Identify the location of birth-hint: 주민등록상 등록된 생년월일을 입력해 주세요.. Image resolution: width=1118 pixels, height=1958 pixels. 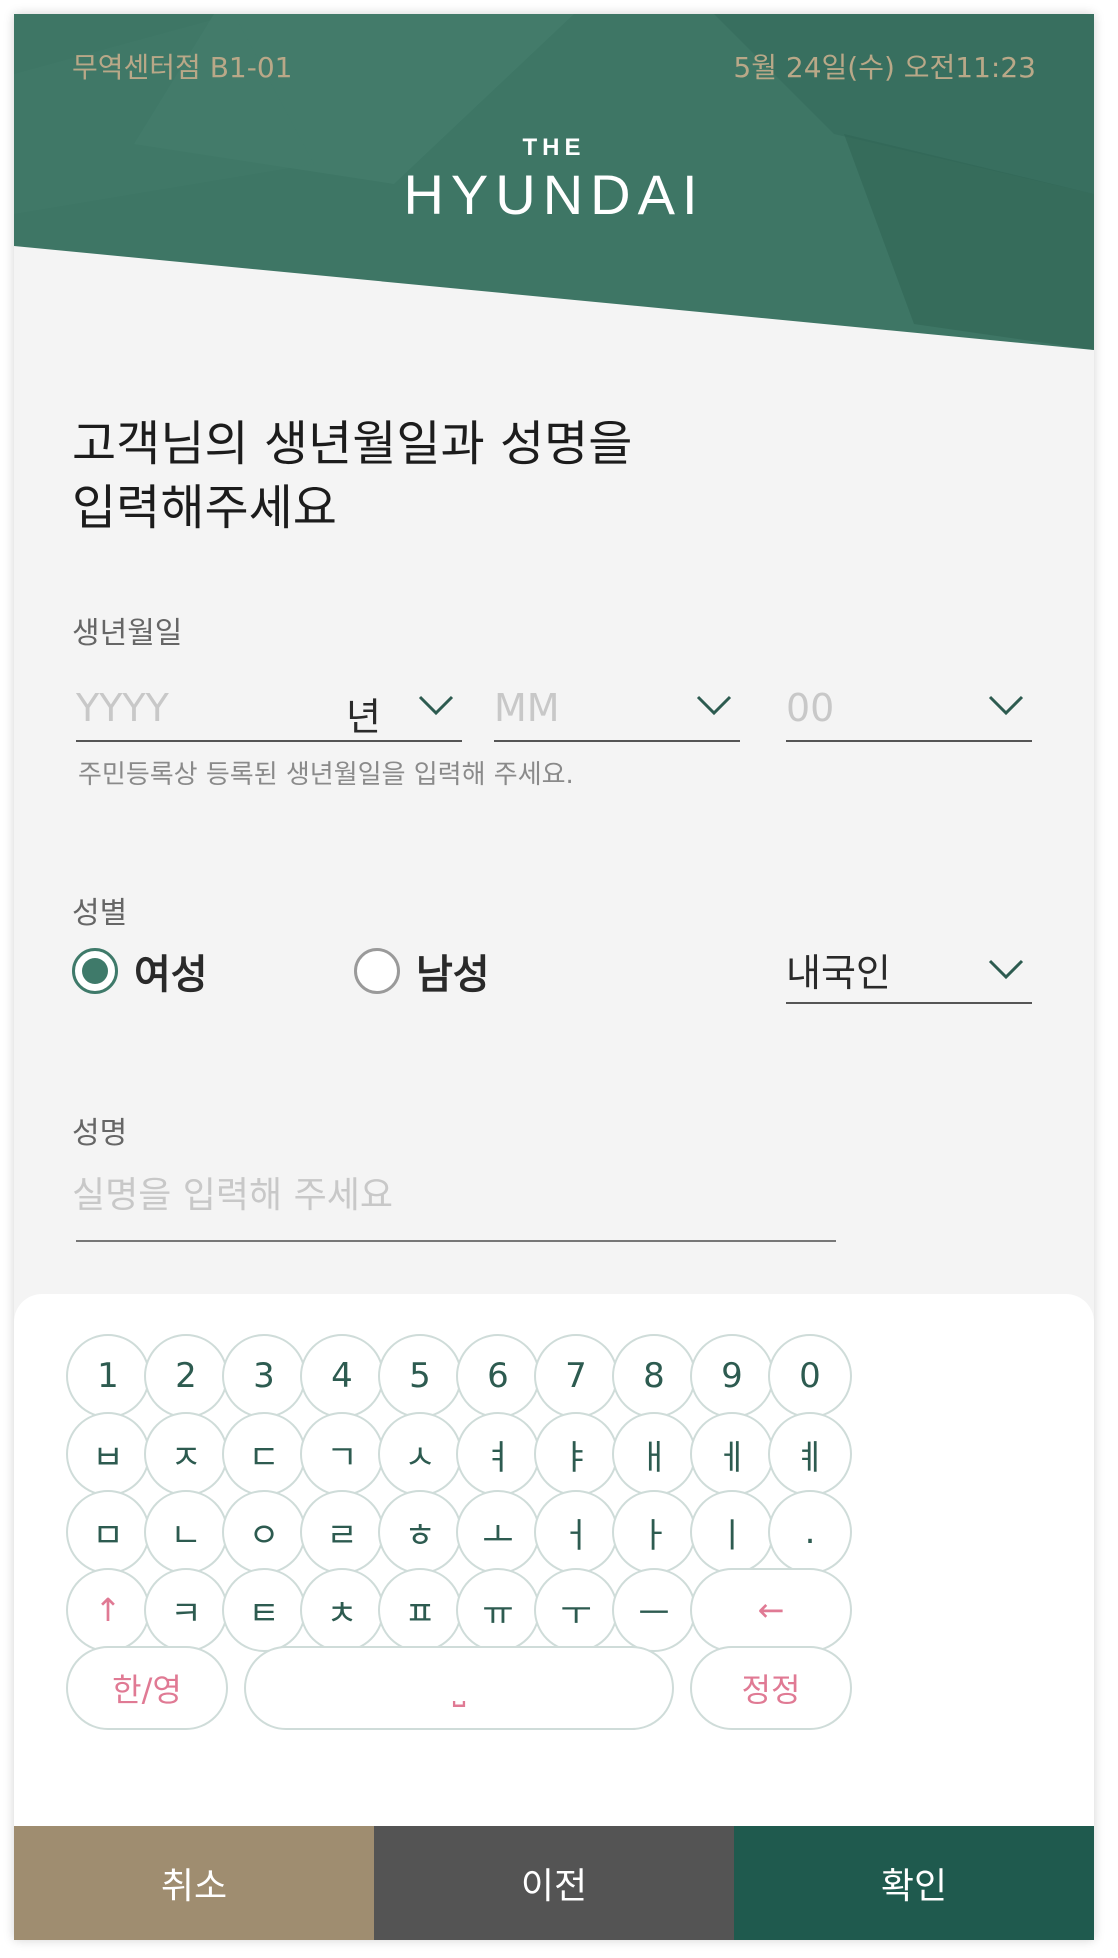
(326, 775).